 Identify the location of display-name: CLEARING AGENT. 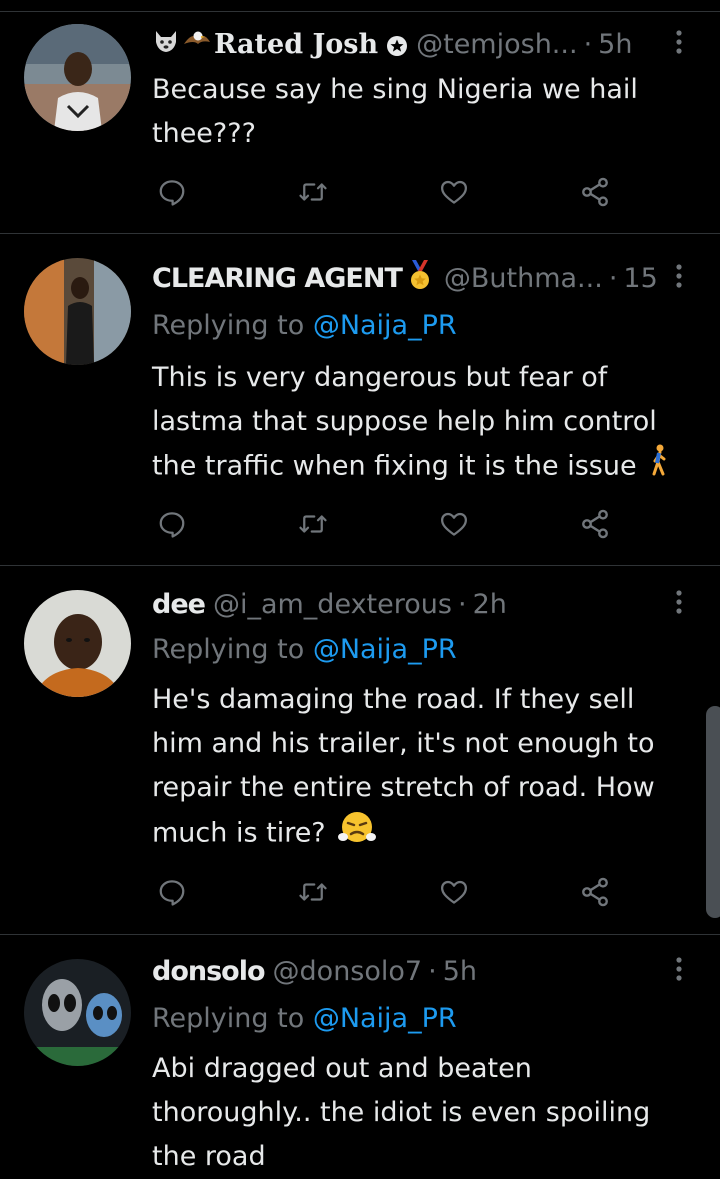
(277, 278).